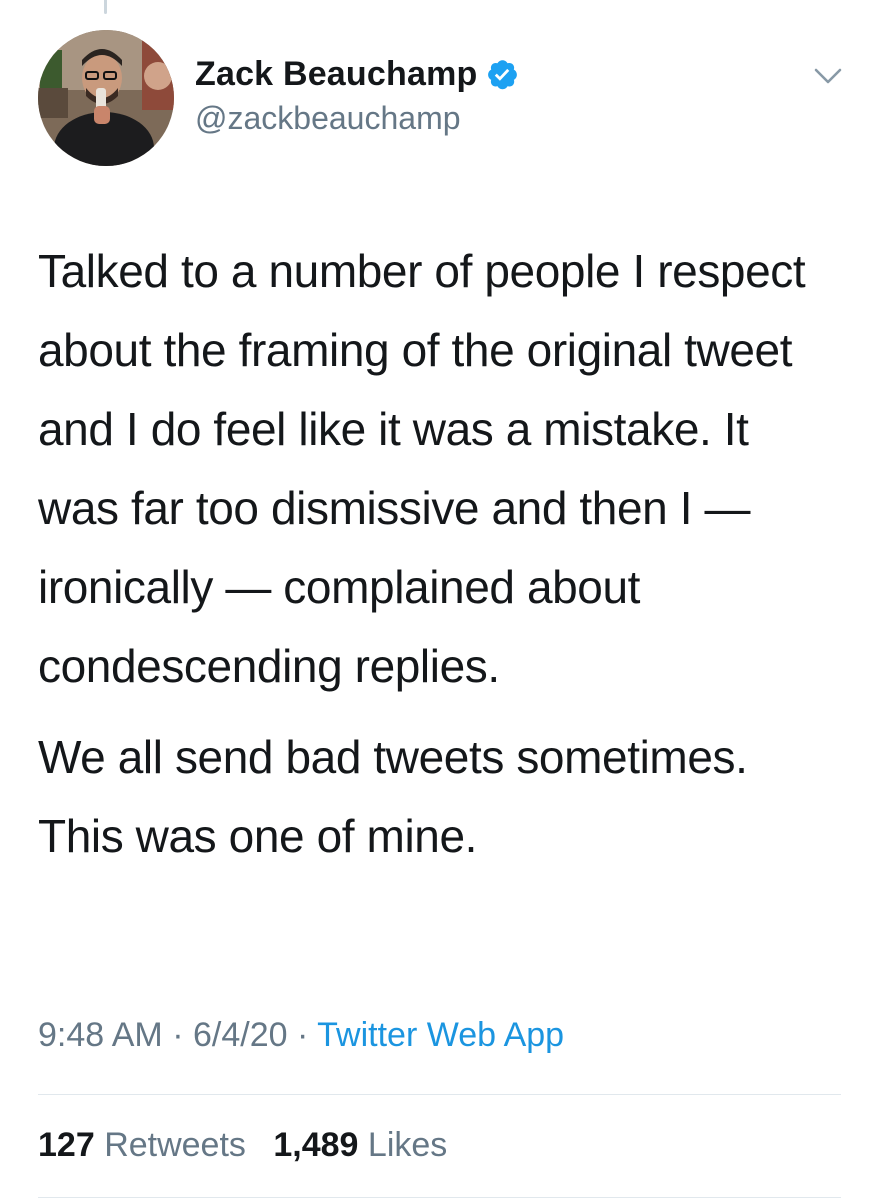 This screenshot has width=879, height=1200. Describe the element at coordinates (336, 74) in the screenshot. I see `display-name: Zack Beauchamp` at that location.